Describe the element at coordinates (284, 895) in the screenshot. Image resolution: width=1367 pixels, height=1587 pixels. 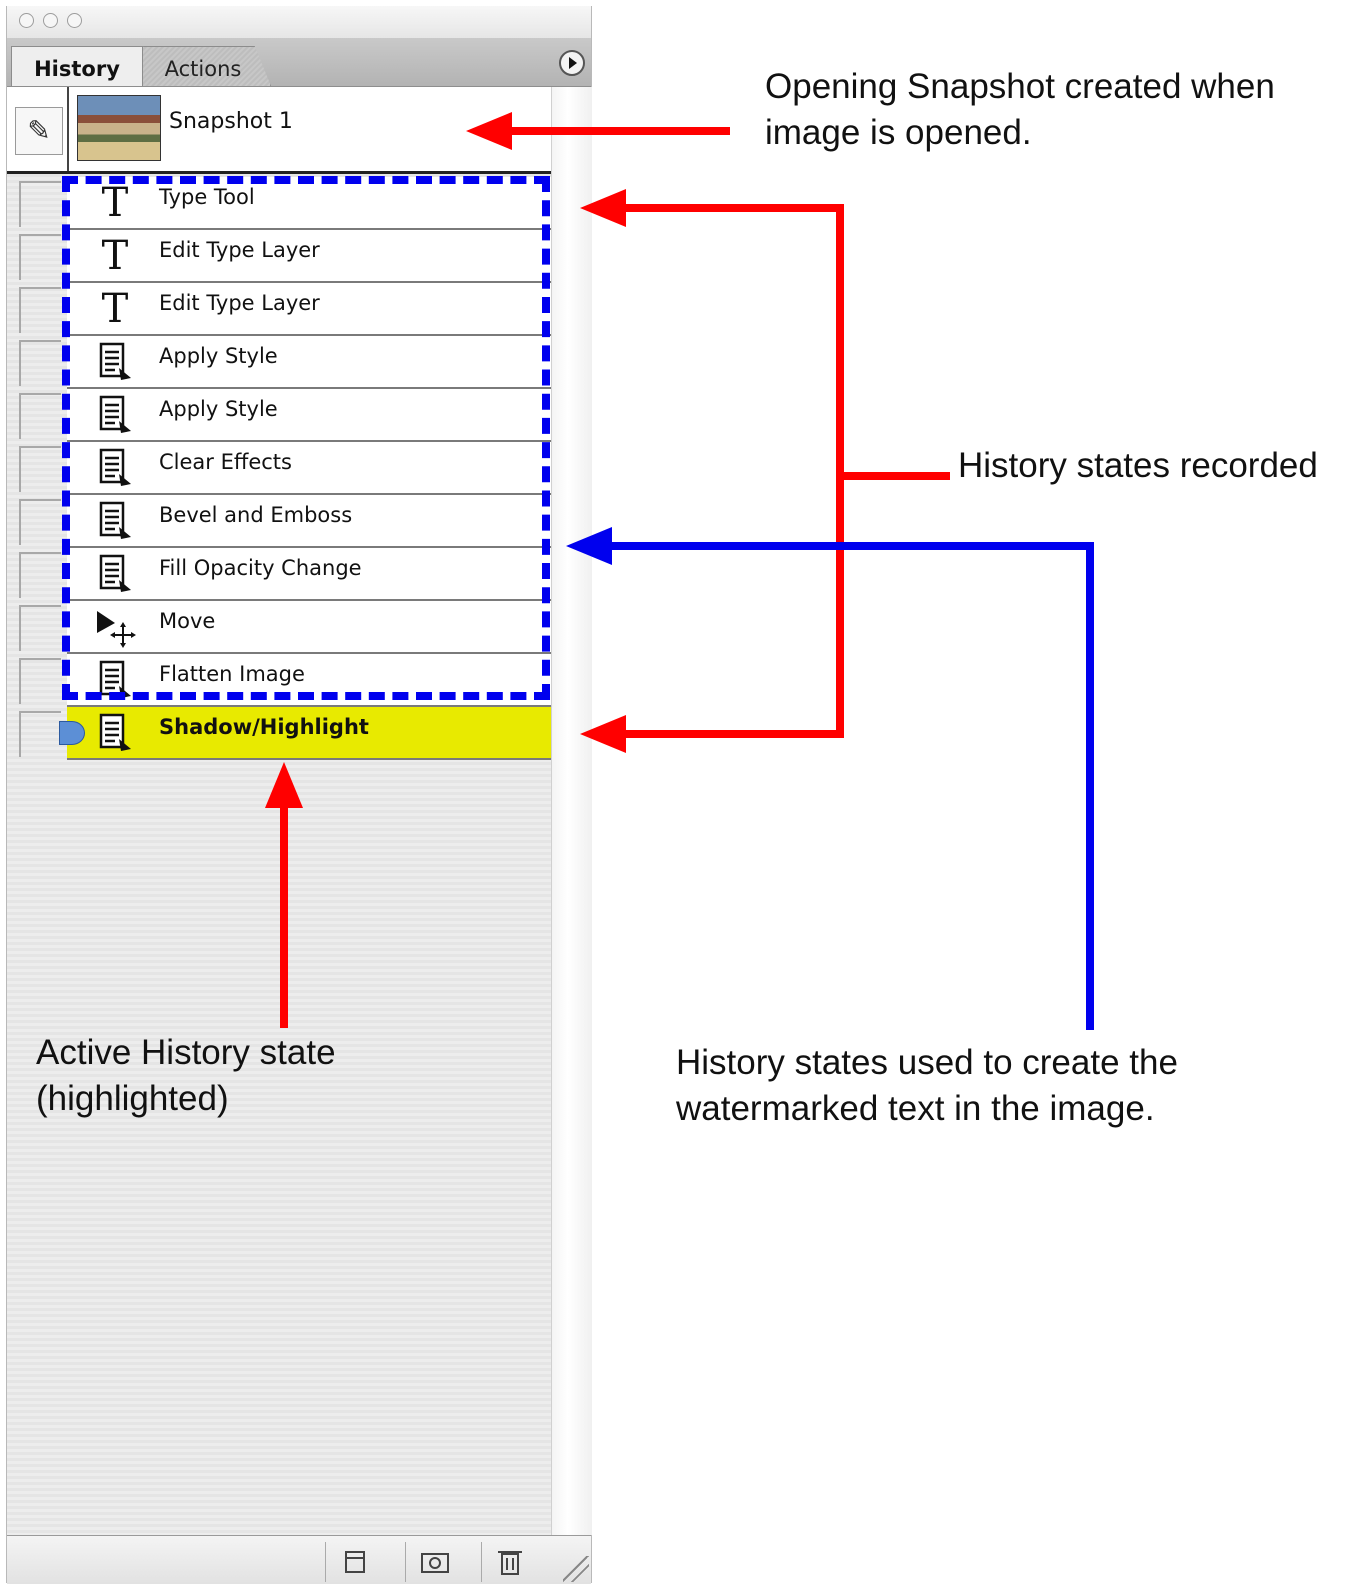
I see `active-state-arrow` at that location.